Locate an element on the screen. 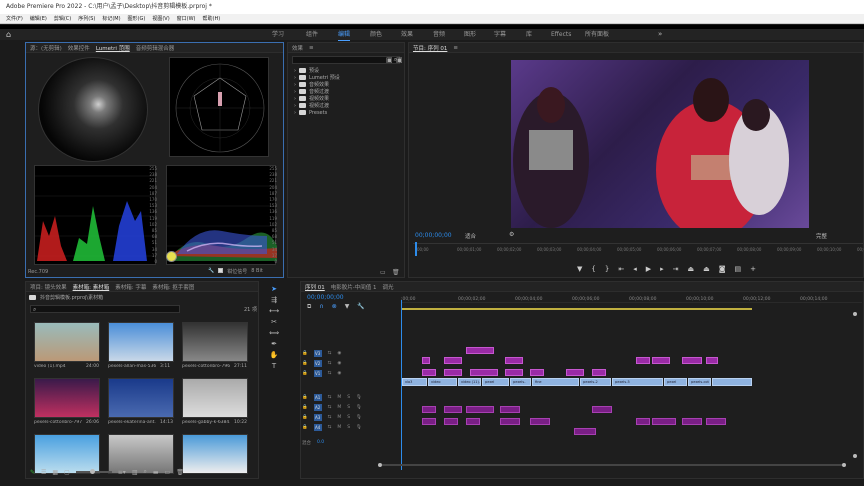 This screenshot has width=864, height=486. work-area-bar is located at coordinates (577, 309).